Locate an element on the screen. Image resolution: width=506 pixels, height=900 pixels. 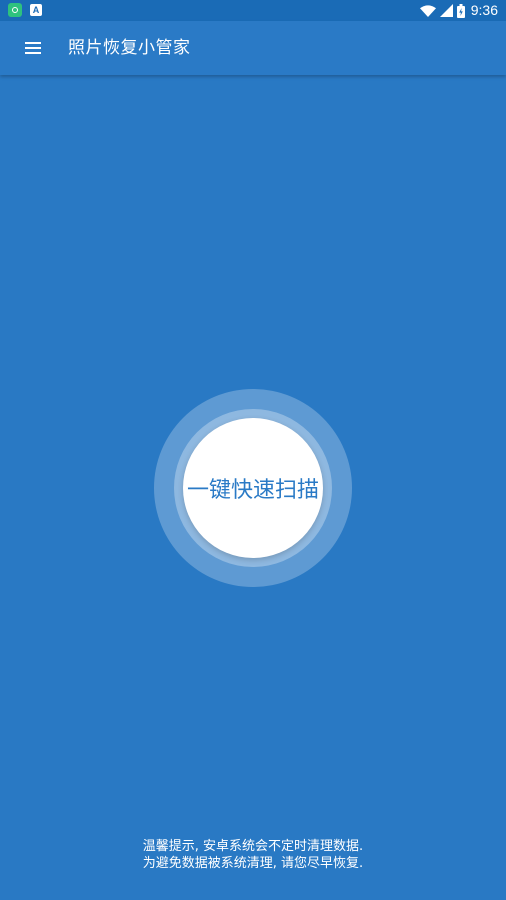
cellular-signal-icon is located at coordinates (446, 10).